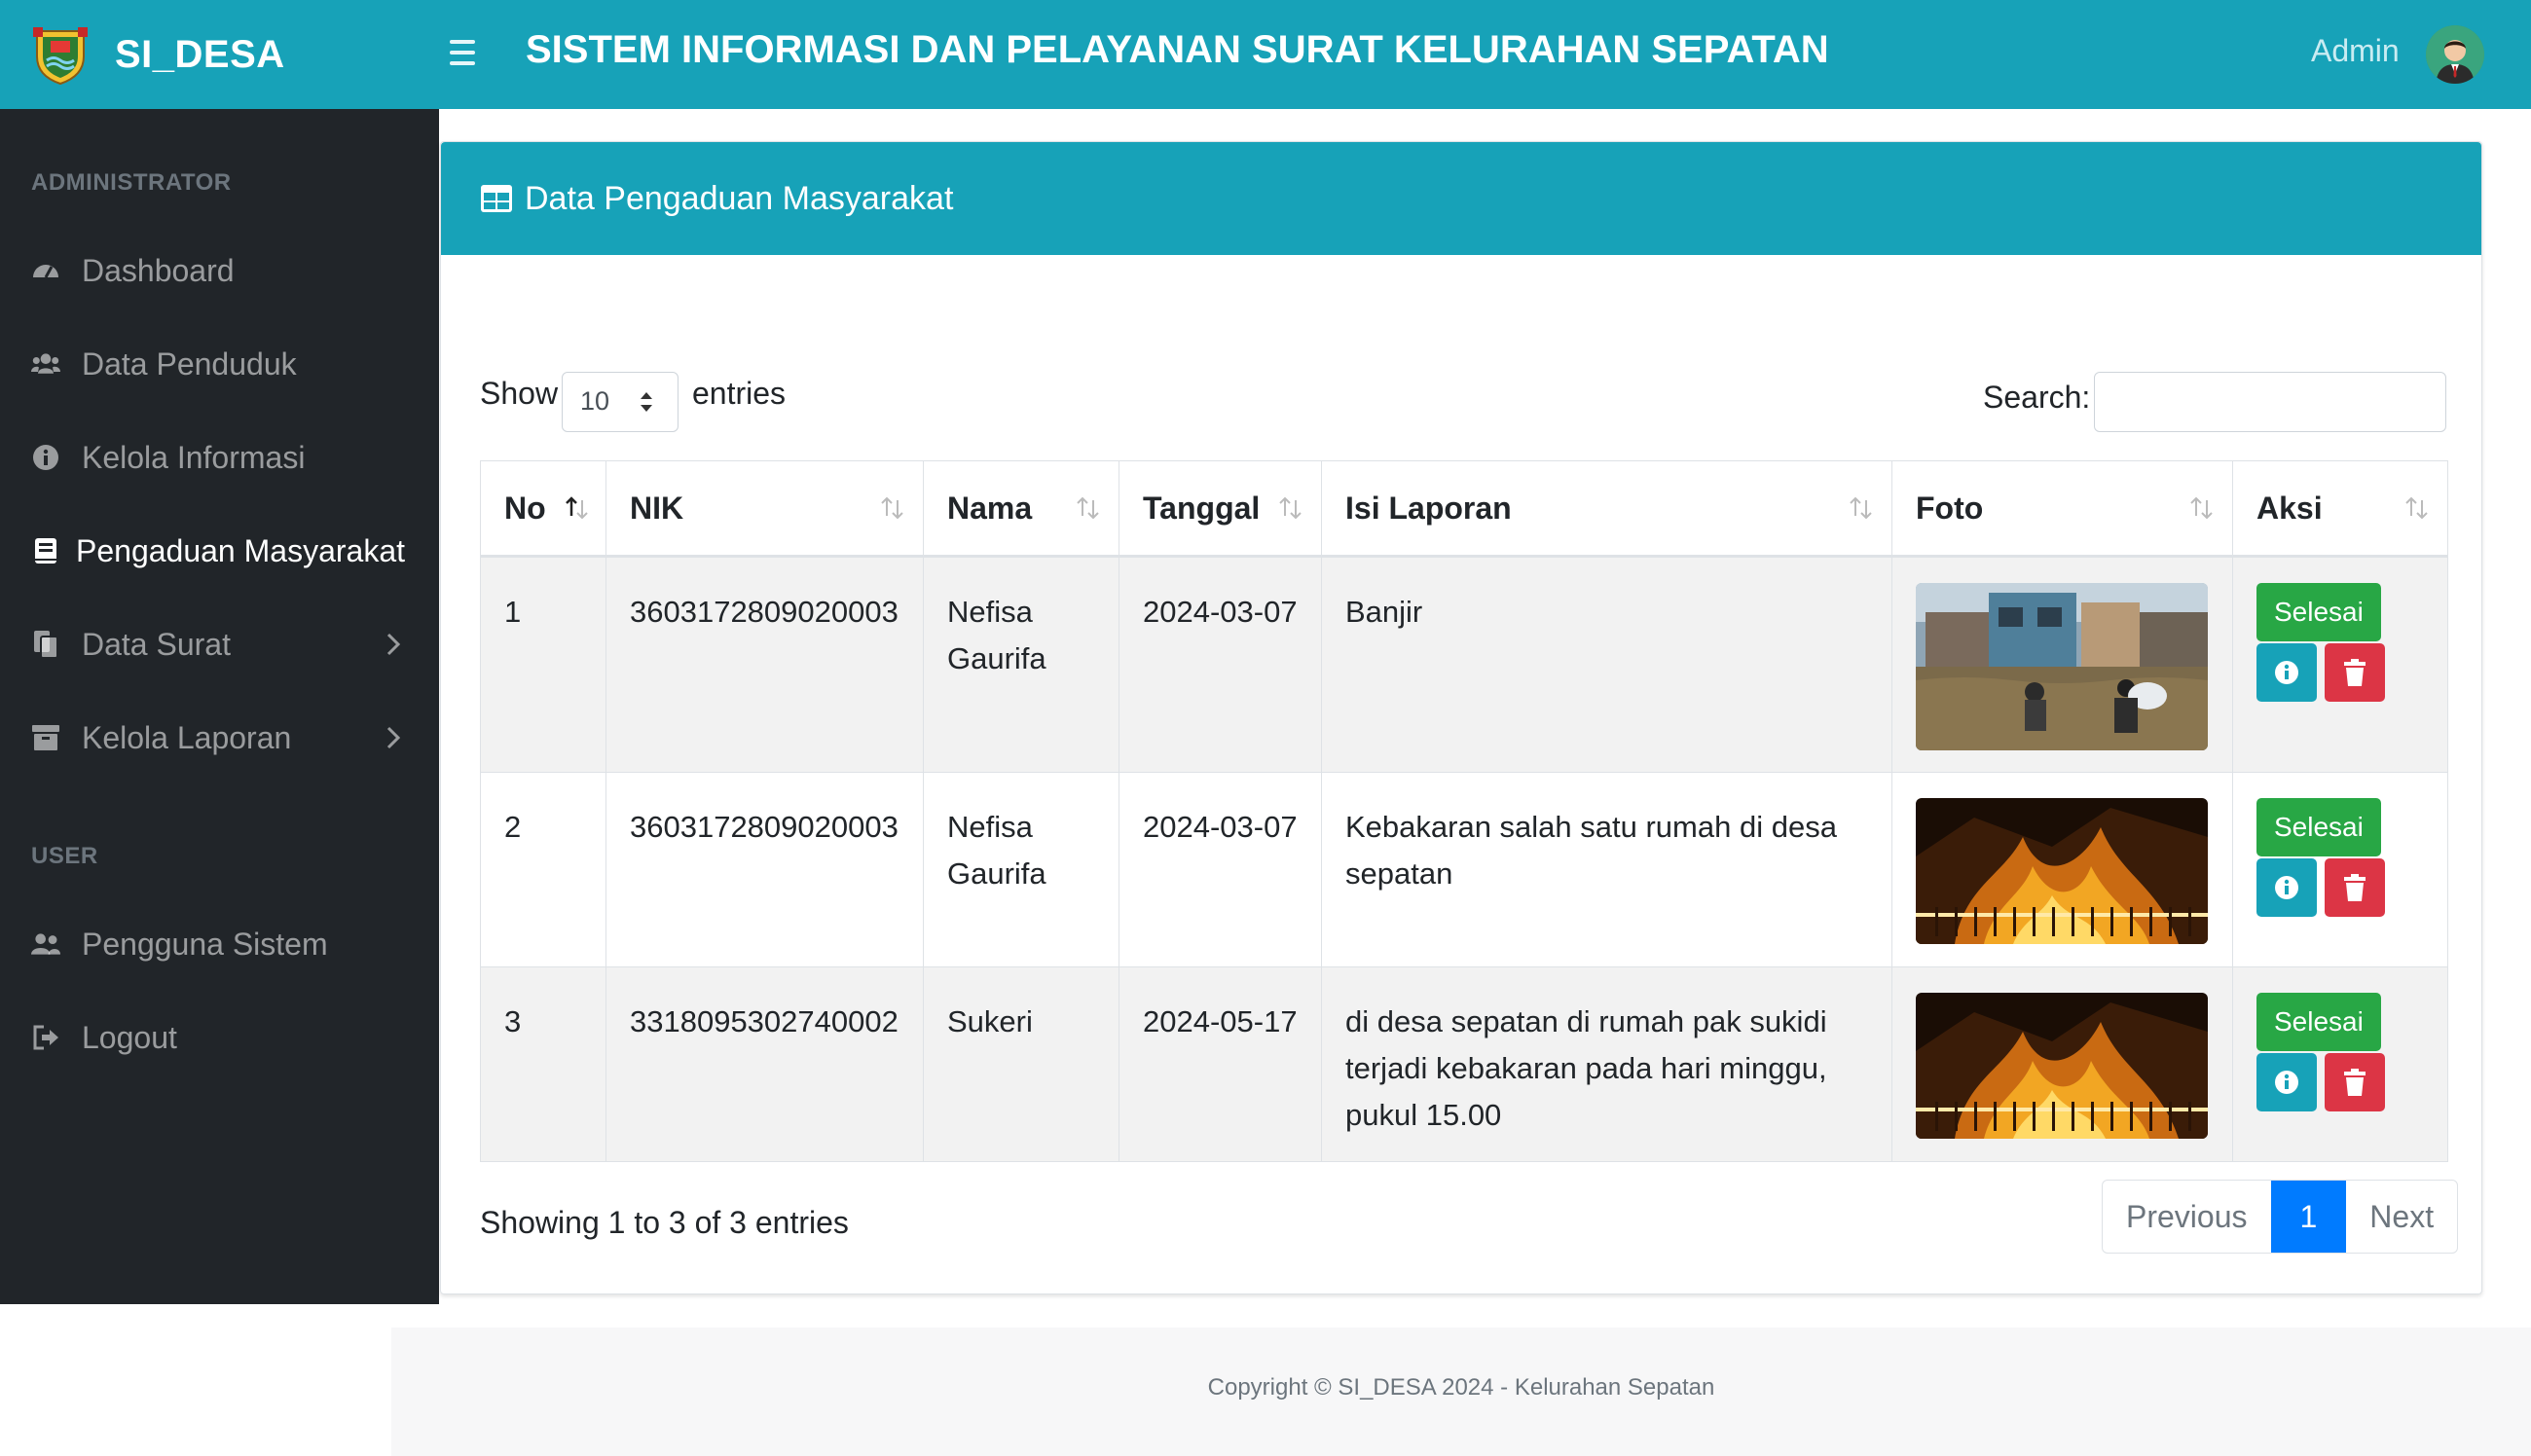 The image size is (2531, 1456). What do you see at coordinates (2401, 1217) in the screenshot?
I see `next-button: Next` at bounding box center [2401, 1217].